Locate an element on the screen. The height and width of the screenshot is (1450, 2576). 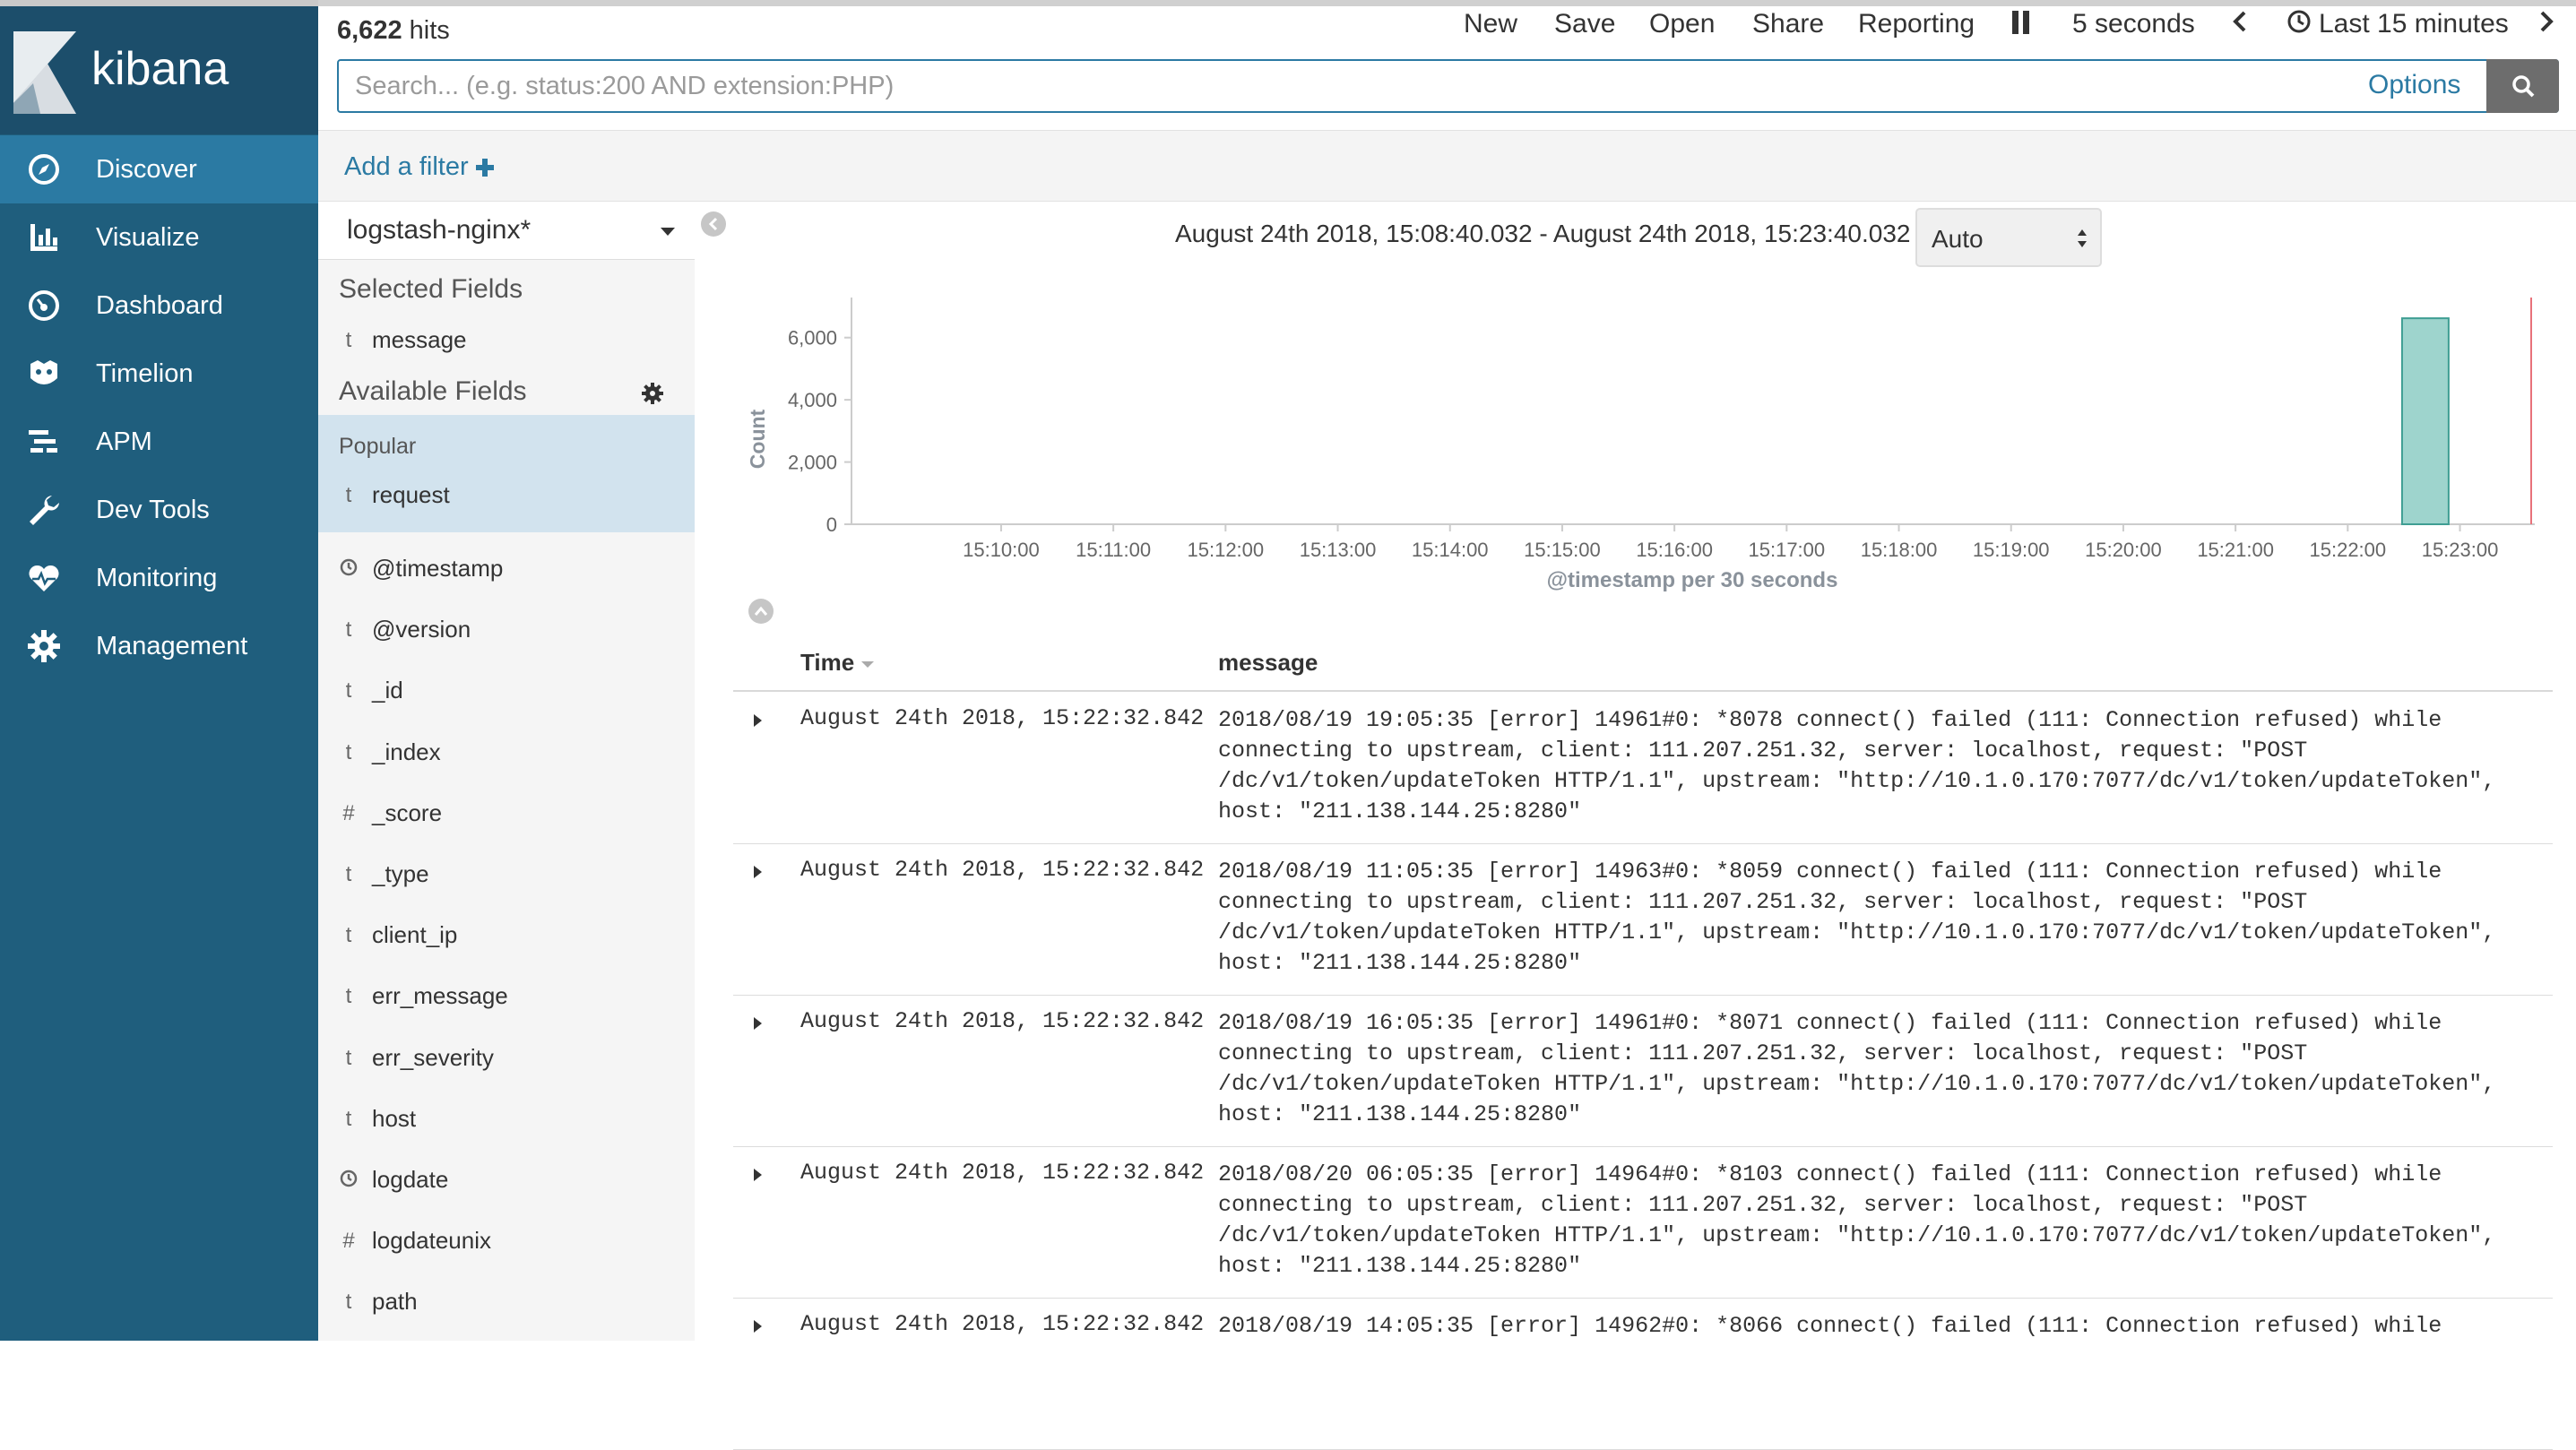
share-button: Share is located at coordinates (1788, 24).